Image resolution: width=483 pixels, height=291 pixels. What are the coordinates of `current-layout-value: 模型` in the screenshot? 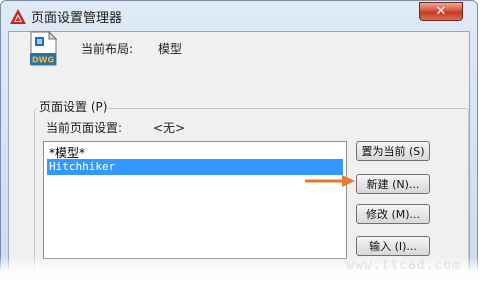 It's located at (170, 49).